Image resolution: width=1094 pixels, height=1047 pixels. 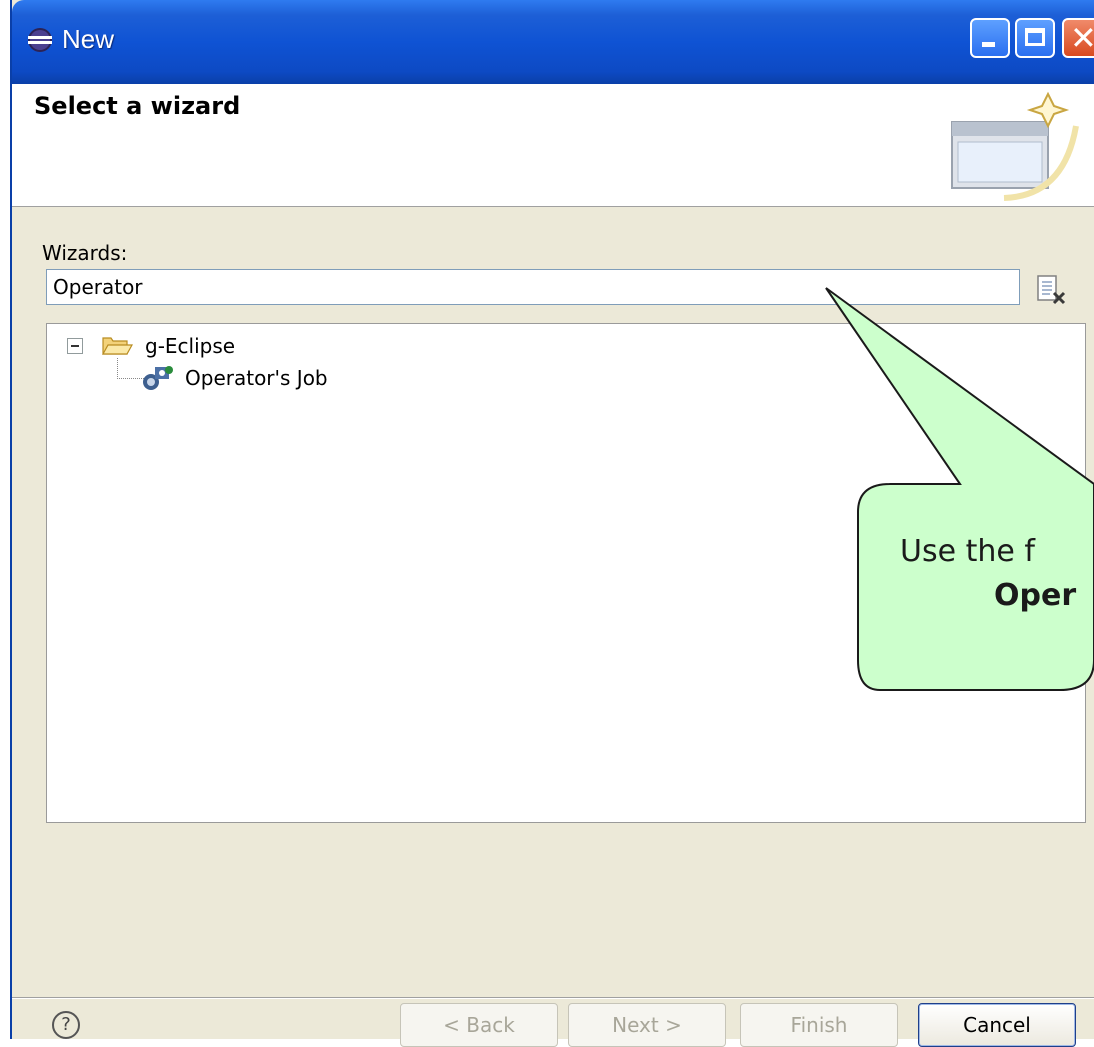 I want to click on finish-button: Finish, so click(x=819, y=1025).